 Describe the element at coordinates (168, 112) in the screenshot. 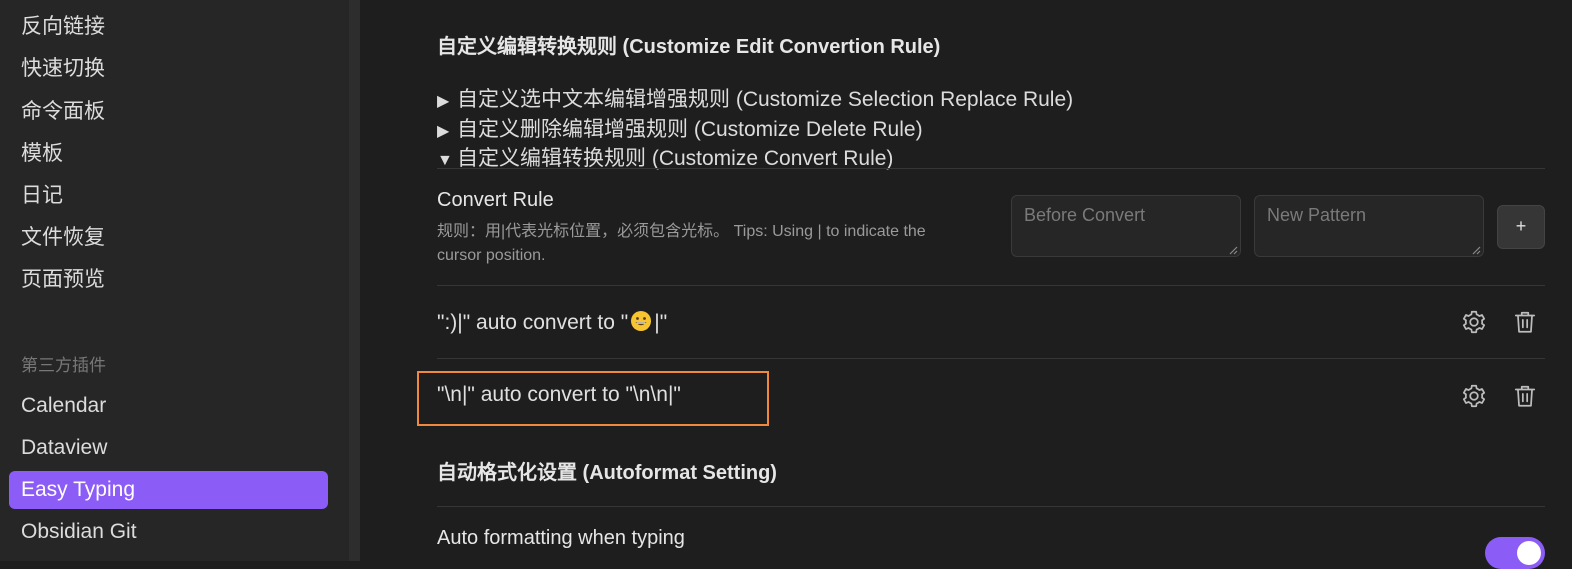

I see `sidebar-item-command-palette: 命令面板` at that location.